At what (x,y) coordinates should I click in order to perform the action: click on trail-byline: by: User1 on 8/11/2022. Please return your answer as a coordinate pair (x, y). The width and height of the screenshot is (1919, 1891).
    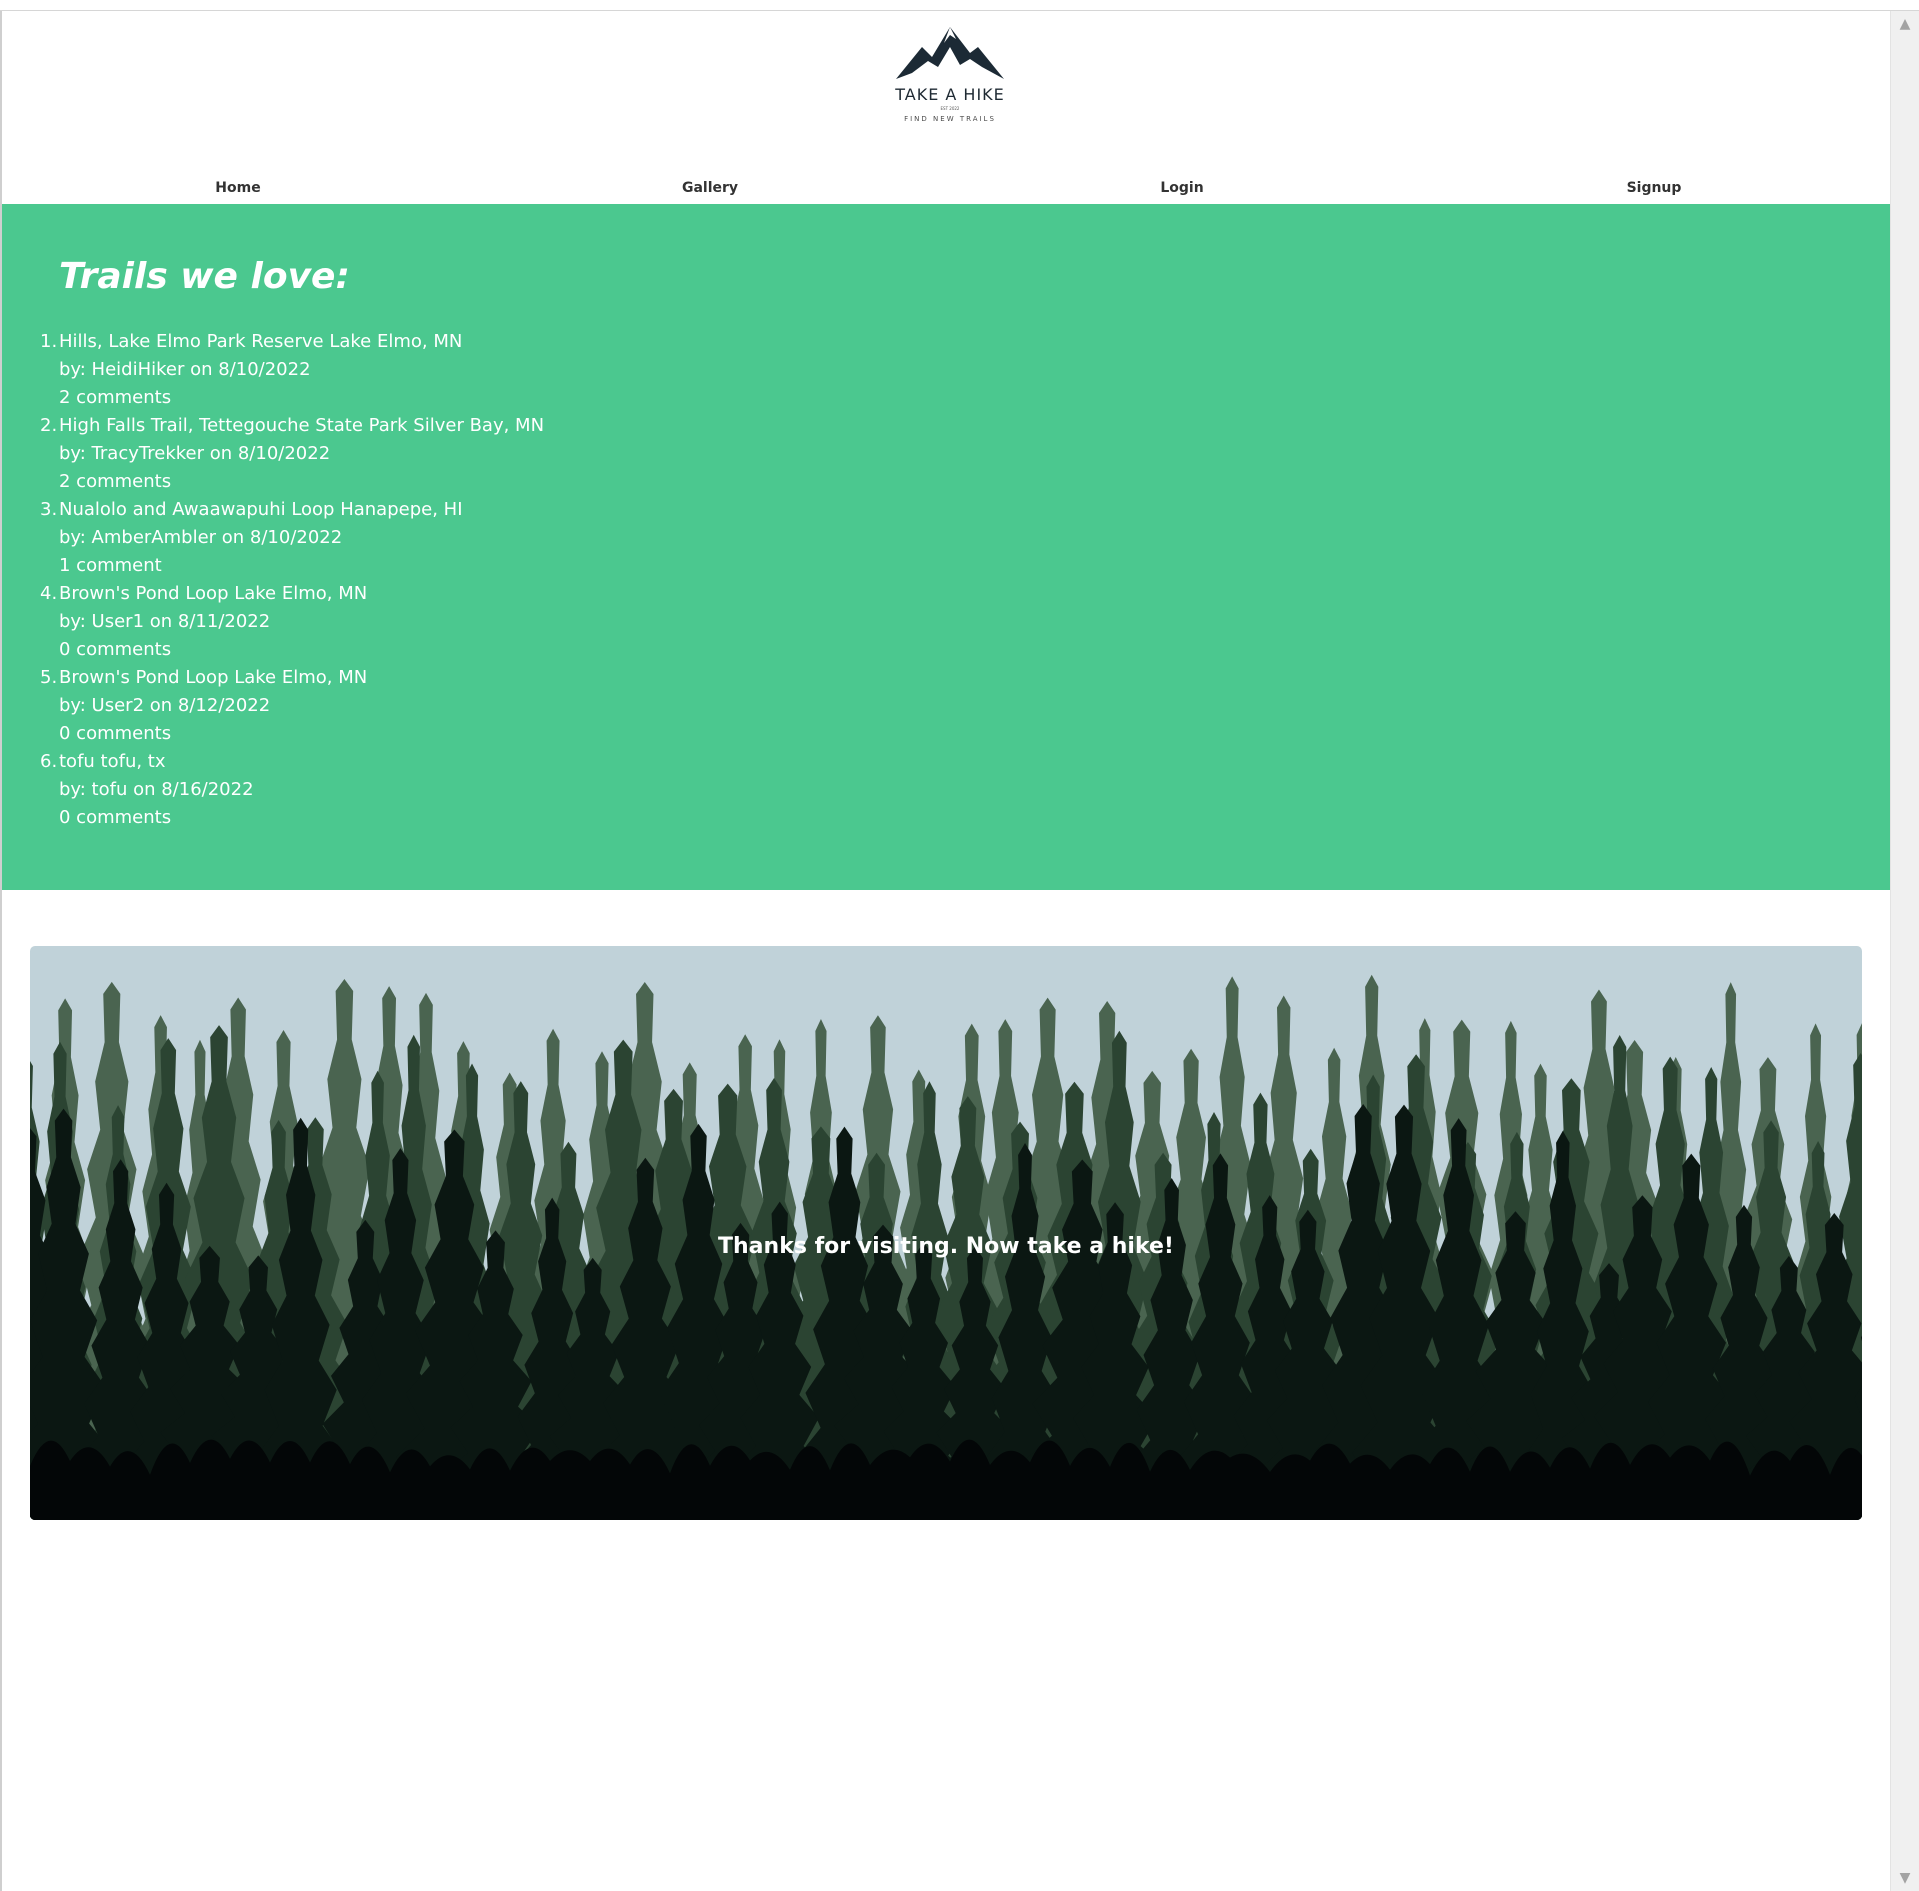
    Looking at the image, I should click on (165, 621).